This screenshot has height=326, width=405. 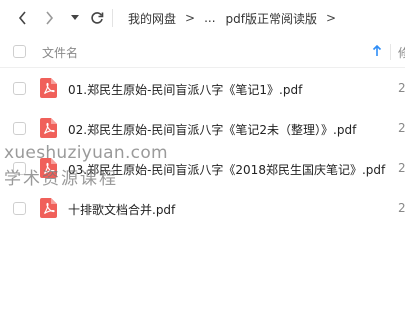 What do you see at coordinates (152, 18) in the screenshot?
I see `breadcrumb-item-root: 我的网盘` at bounding box center [152, 18].